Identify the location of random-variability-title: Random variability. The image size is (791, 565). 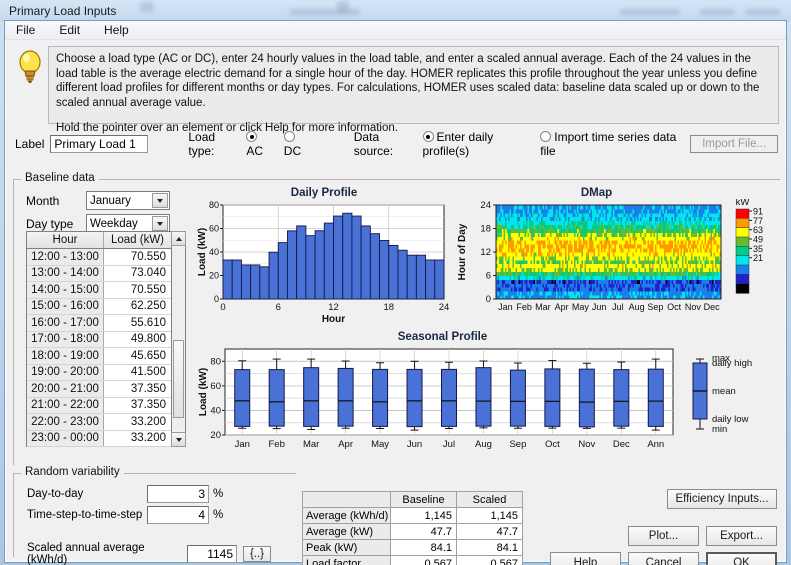
(72, 472).